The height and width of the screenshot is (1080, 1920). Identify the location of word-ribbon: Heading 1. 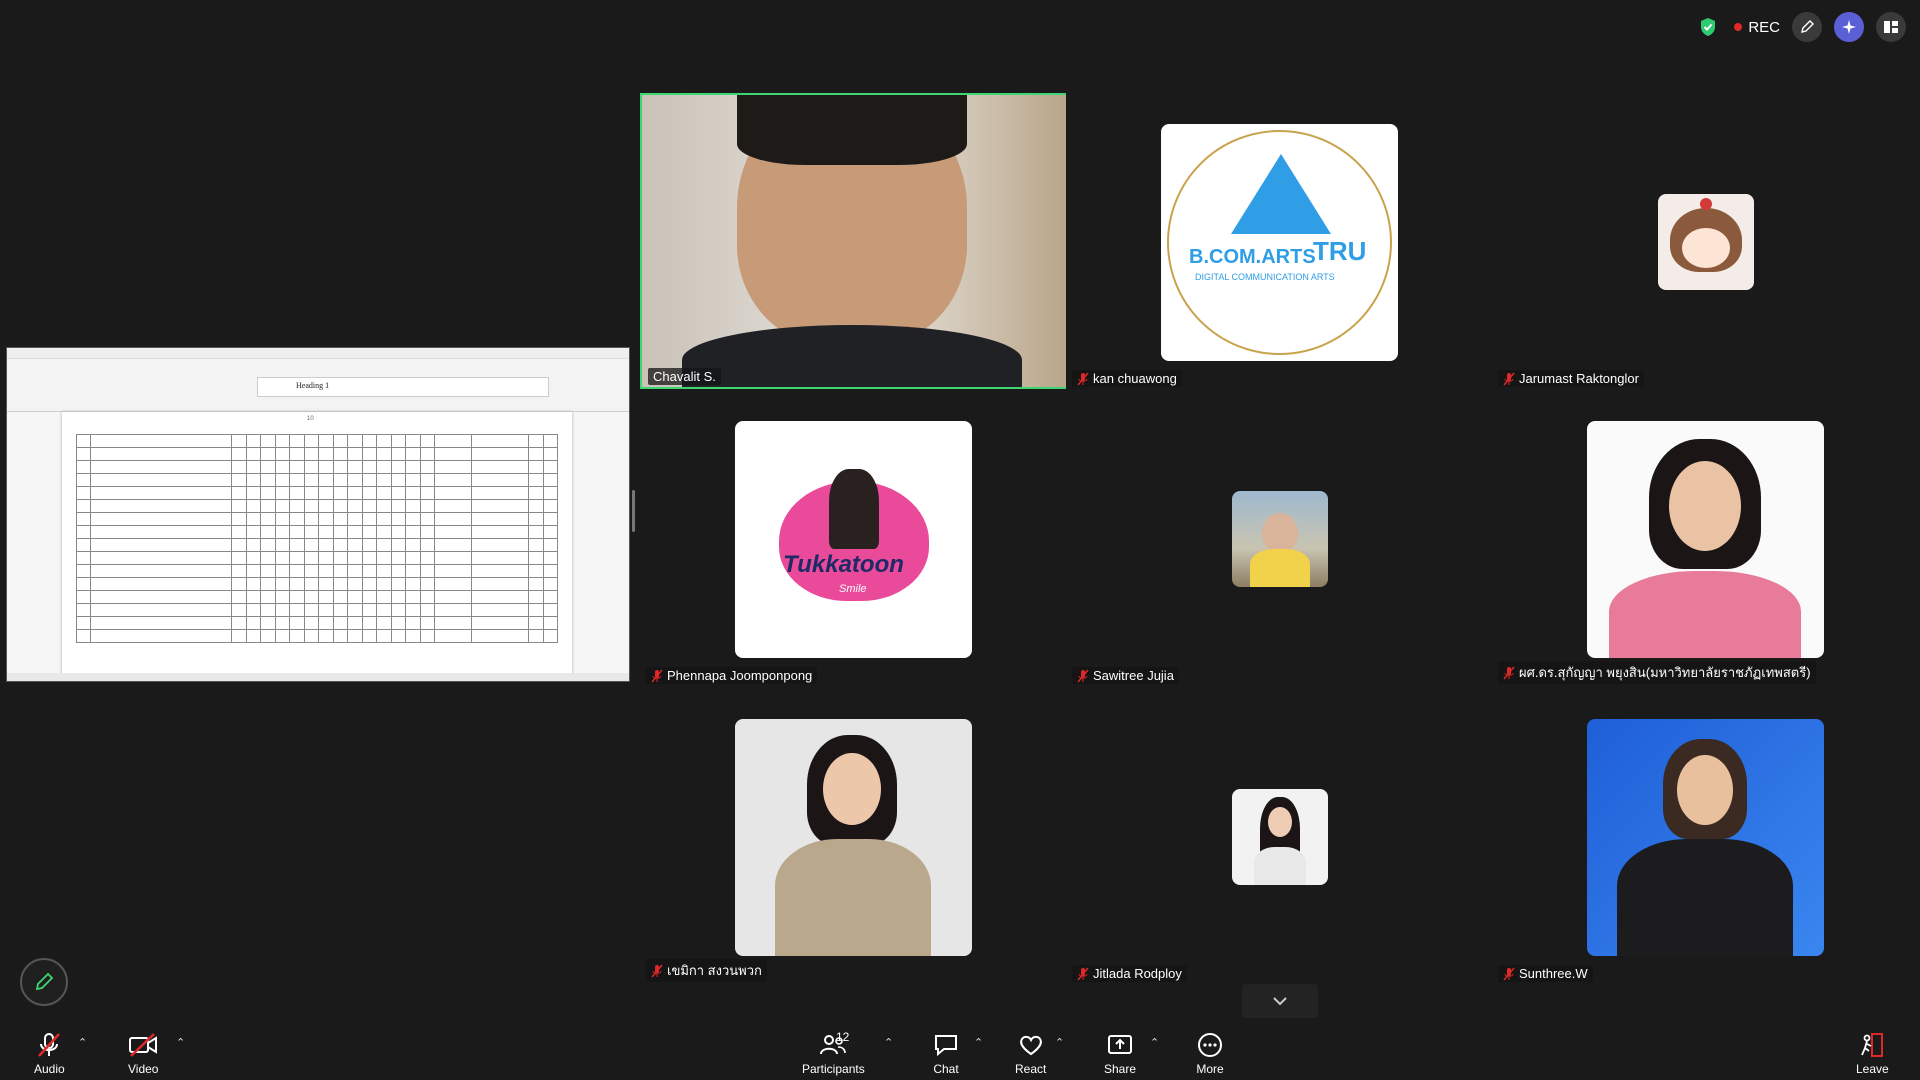
(318, 385).